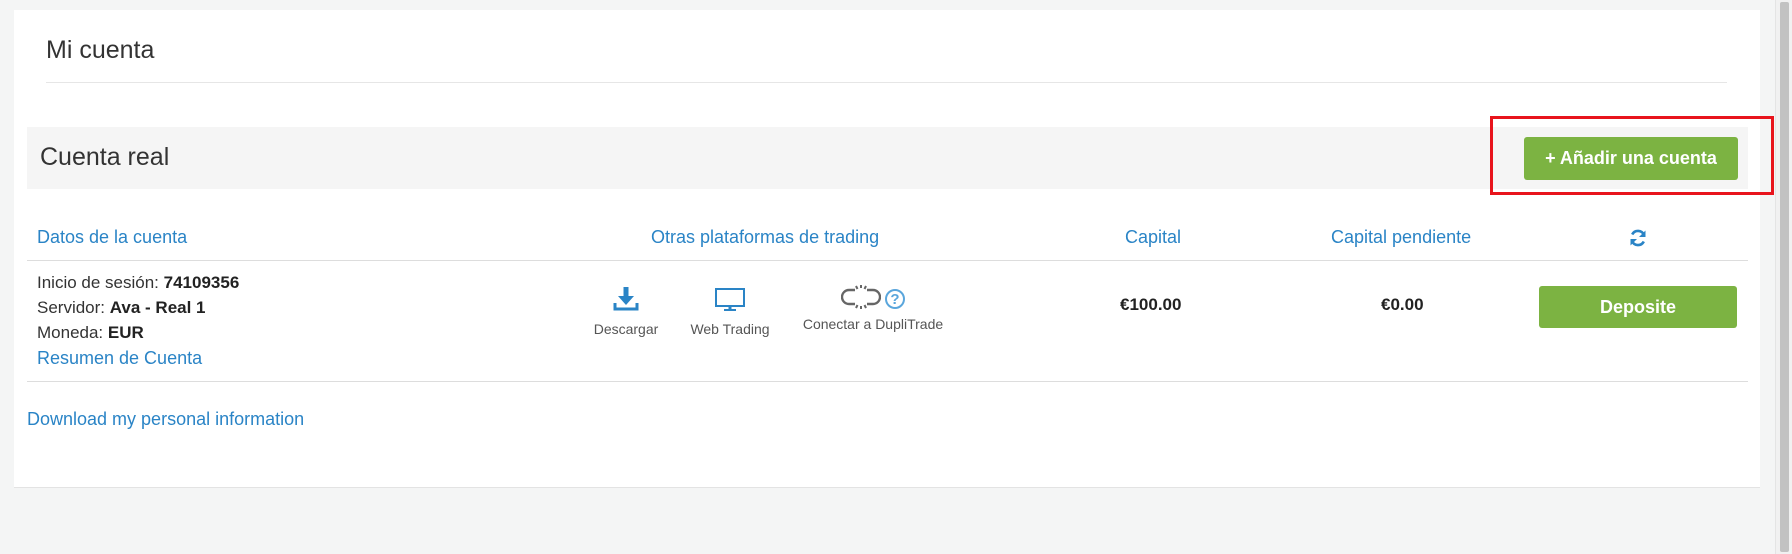 This screenshot has height=554, width=1792. What do you see at coordinates (1638, 238) in the screenshot?
I see `refresh-icon` at bounding box center [1638, 238].